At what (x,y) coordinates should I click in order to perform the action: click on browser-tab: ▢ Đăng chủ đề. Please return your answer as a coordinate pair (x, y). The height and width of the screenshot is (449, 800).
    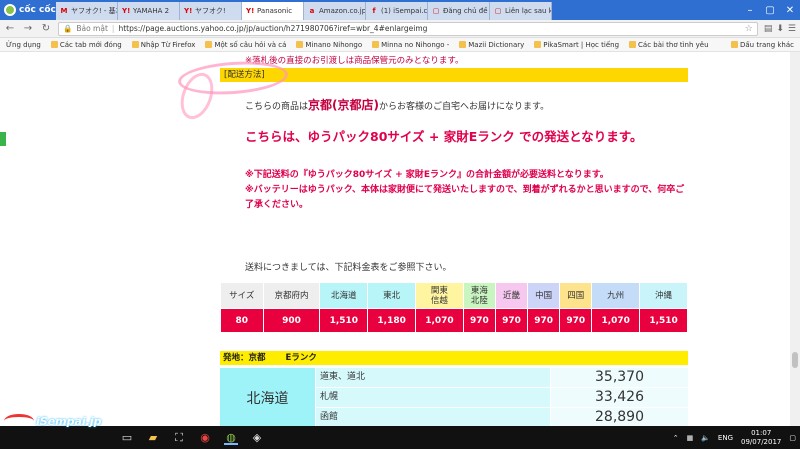
    Looking at the image, I should click on (459, 11).